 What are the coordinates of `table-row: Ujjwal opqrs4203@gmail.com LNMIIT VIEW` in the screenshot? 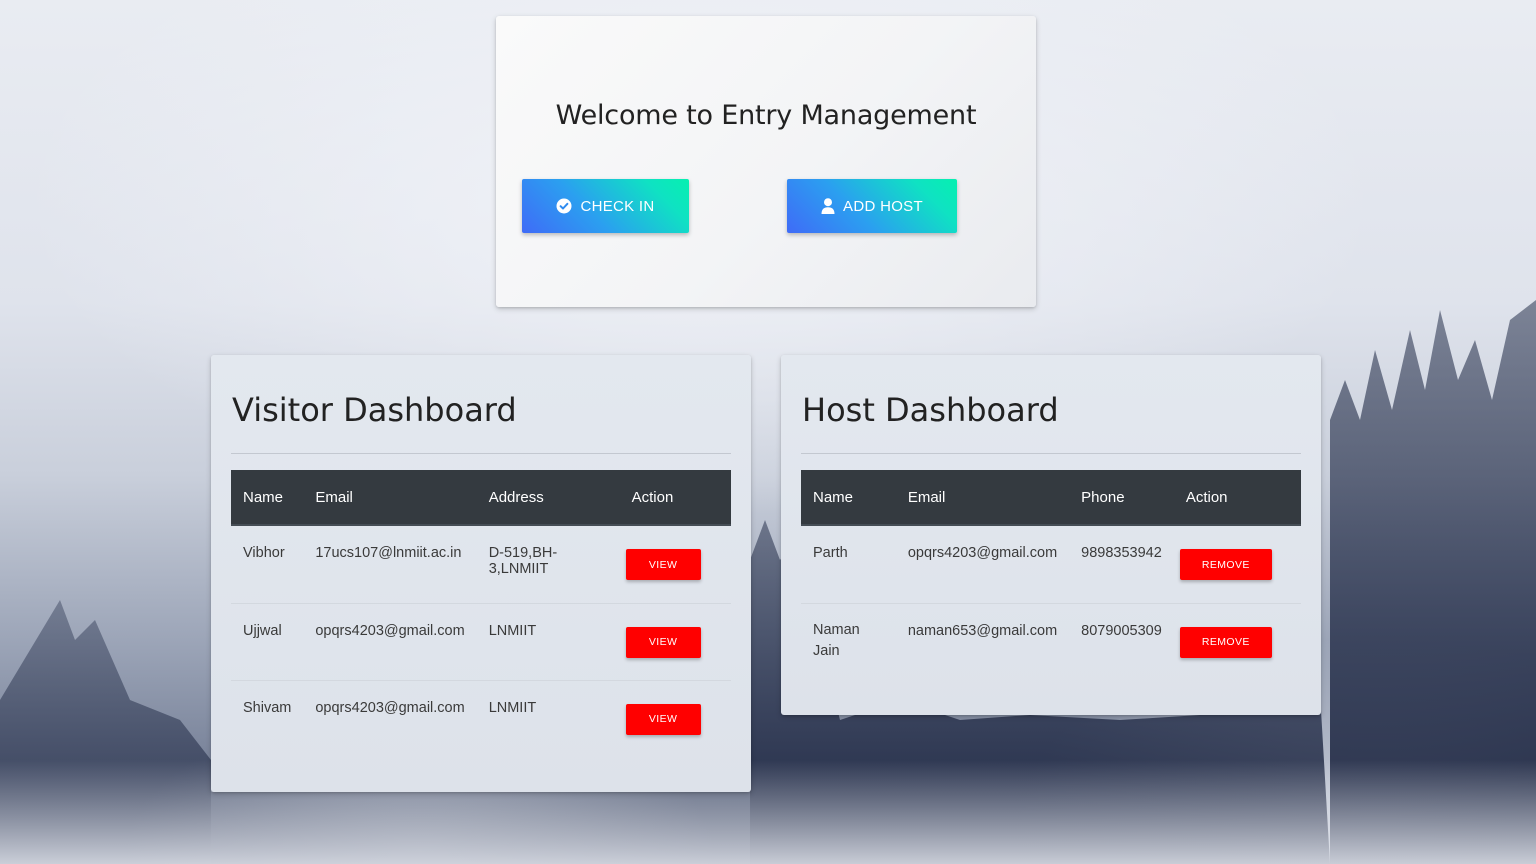 It's located at (481, 641).